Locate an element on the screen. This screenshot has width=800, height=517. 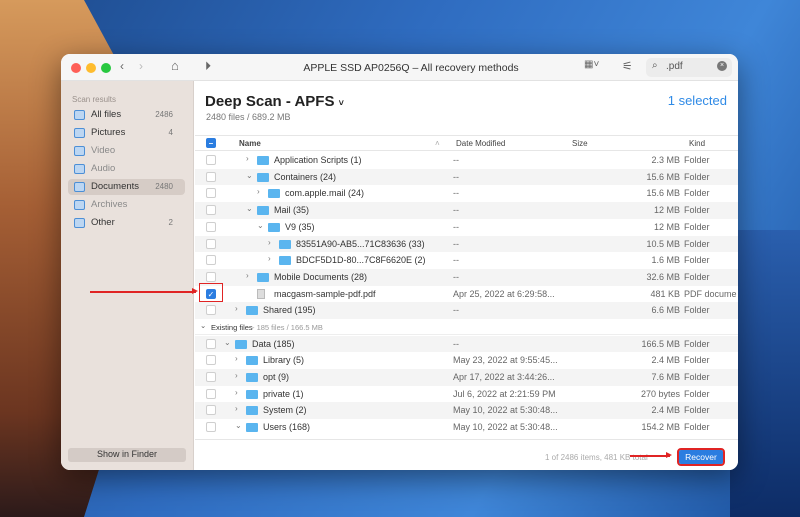
column-name: Name is located at coordinates (250, 143).